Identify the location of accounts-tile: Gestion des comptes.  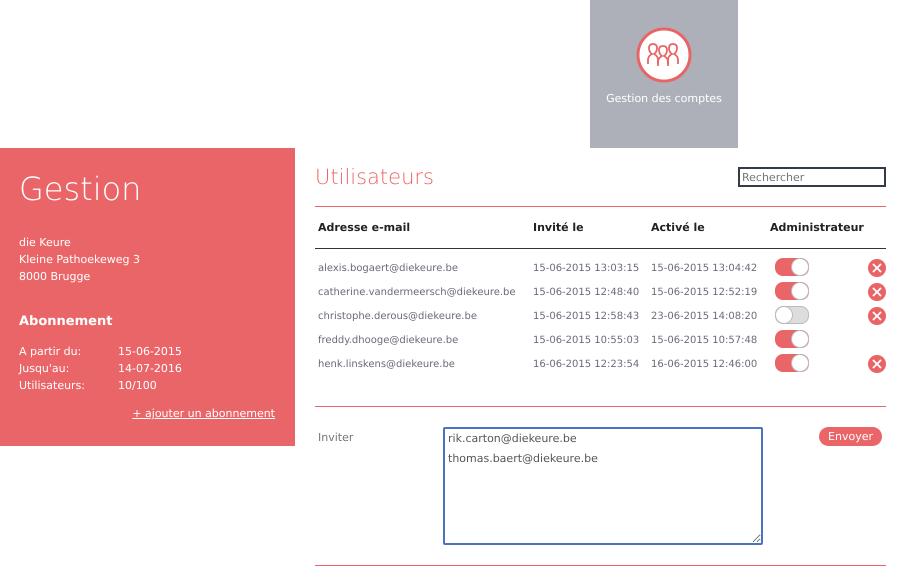
(664, 74).